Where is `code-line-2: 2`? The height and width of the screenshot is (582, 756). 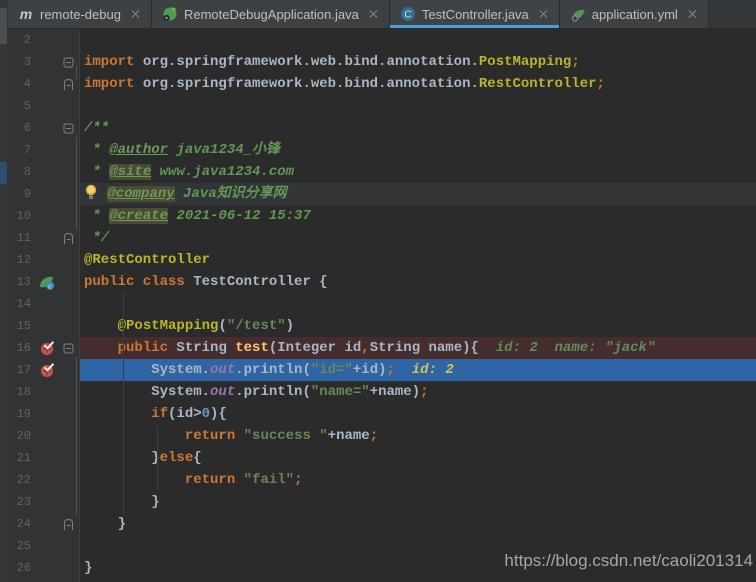 code-line-2: 2 is located at coordinates (378, 40).